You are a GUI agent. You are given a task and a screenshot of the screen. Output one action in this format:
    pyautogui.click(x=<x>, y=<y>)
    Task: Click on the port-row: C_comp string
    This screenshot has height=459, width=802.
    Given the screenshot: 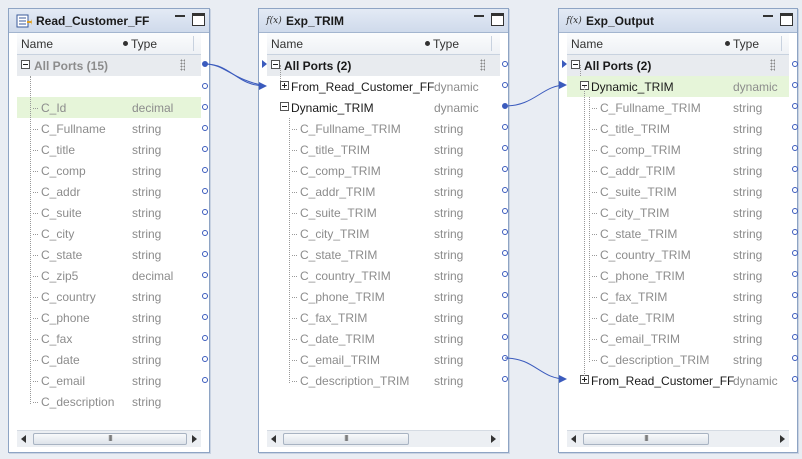 What is the action you would take?
    pyautogui.click(x=109, y=170)
    